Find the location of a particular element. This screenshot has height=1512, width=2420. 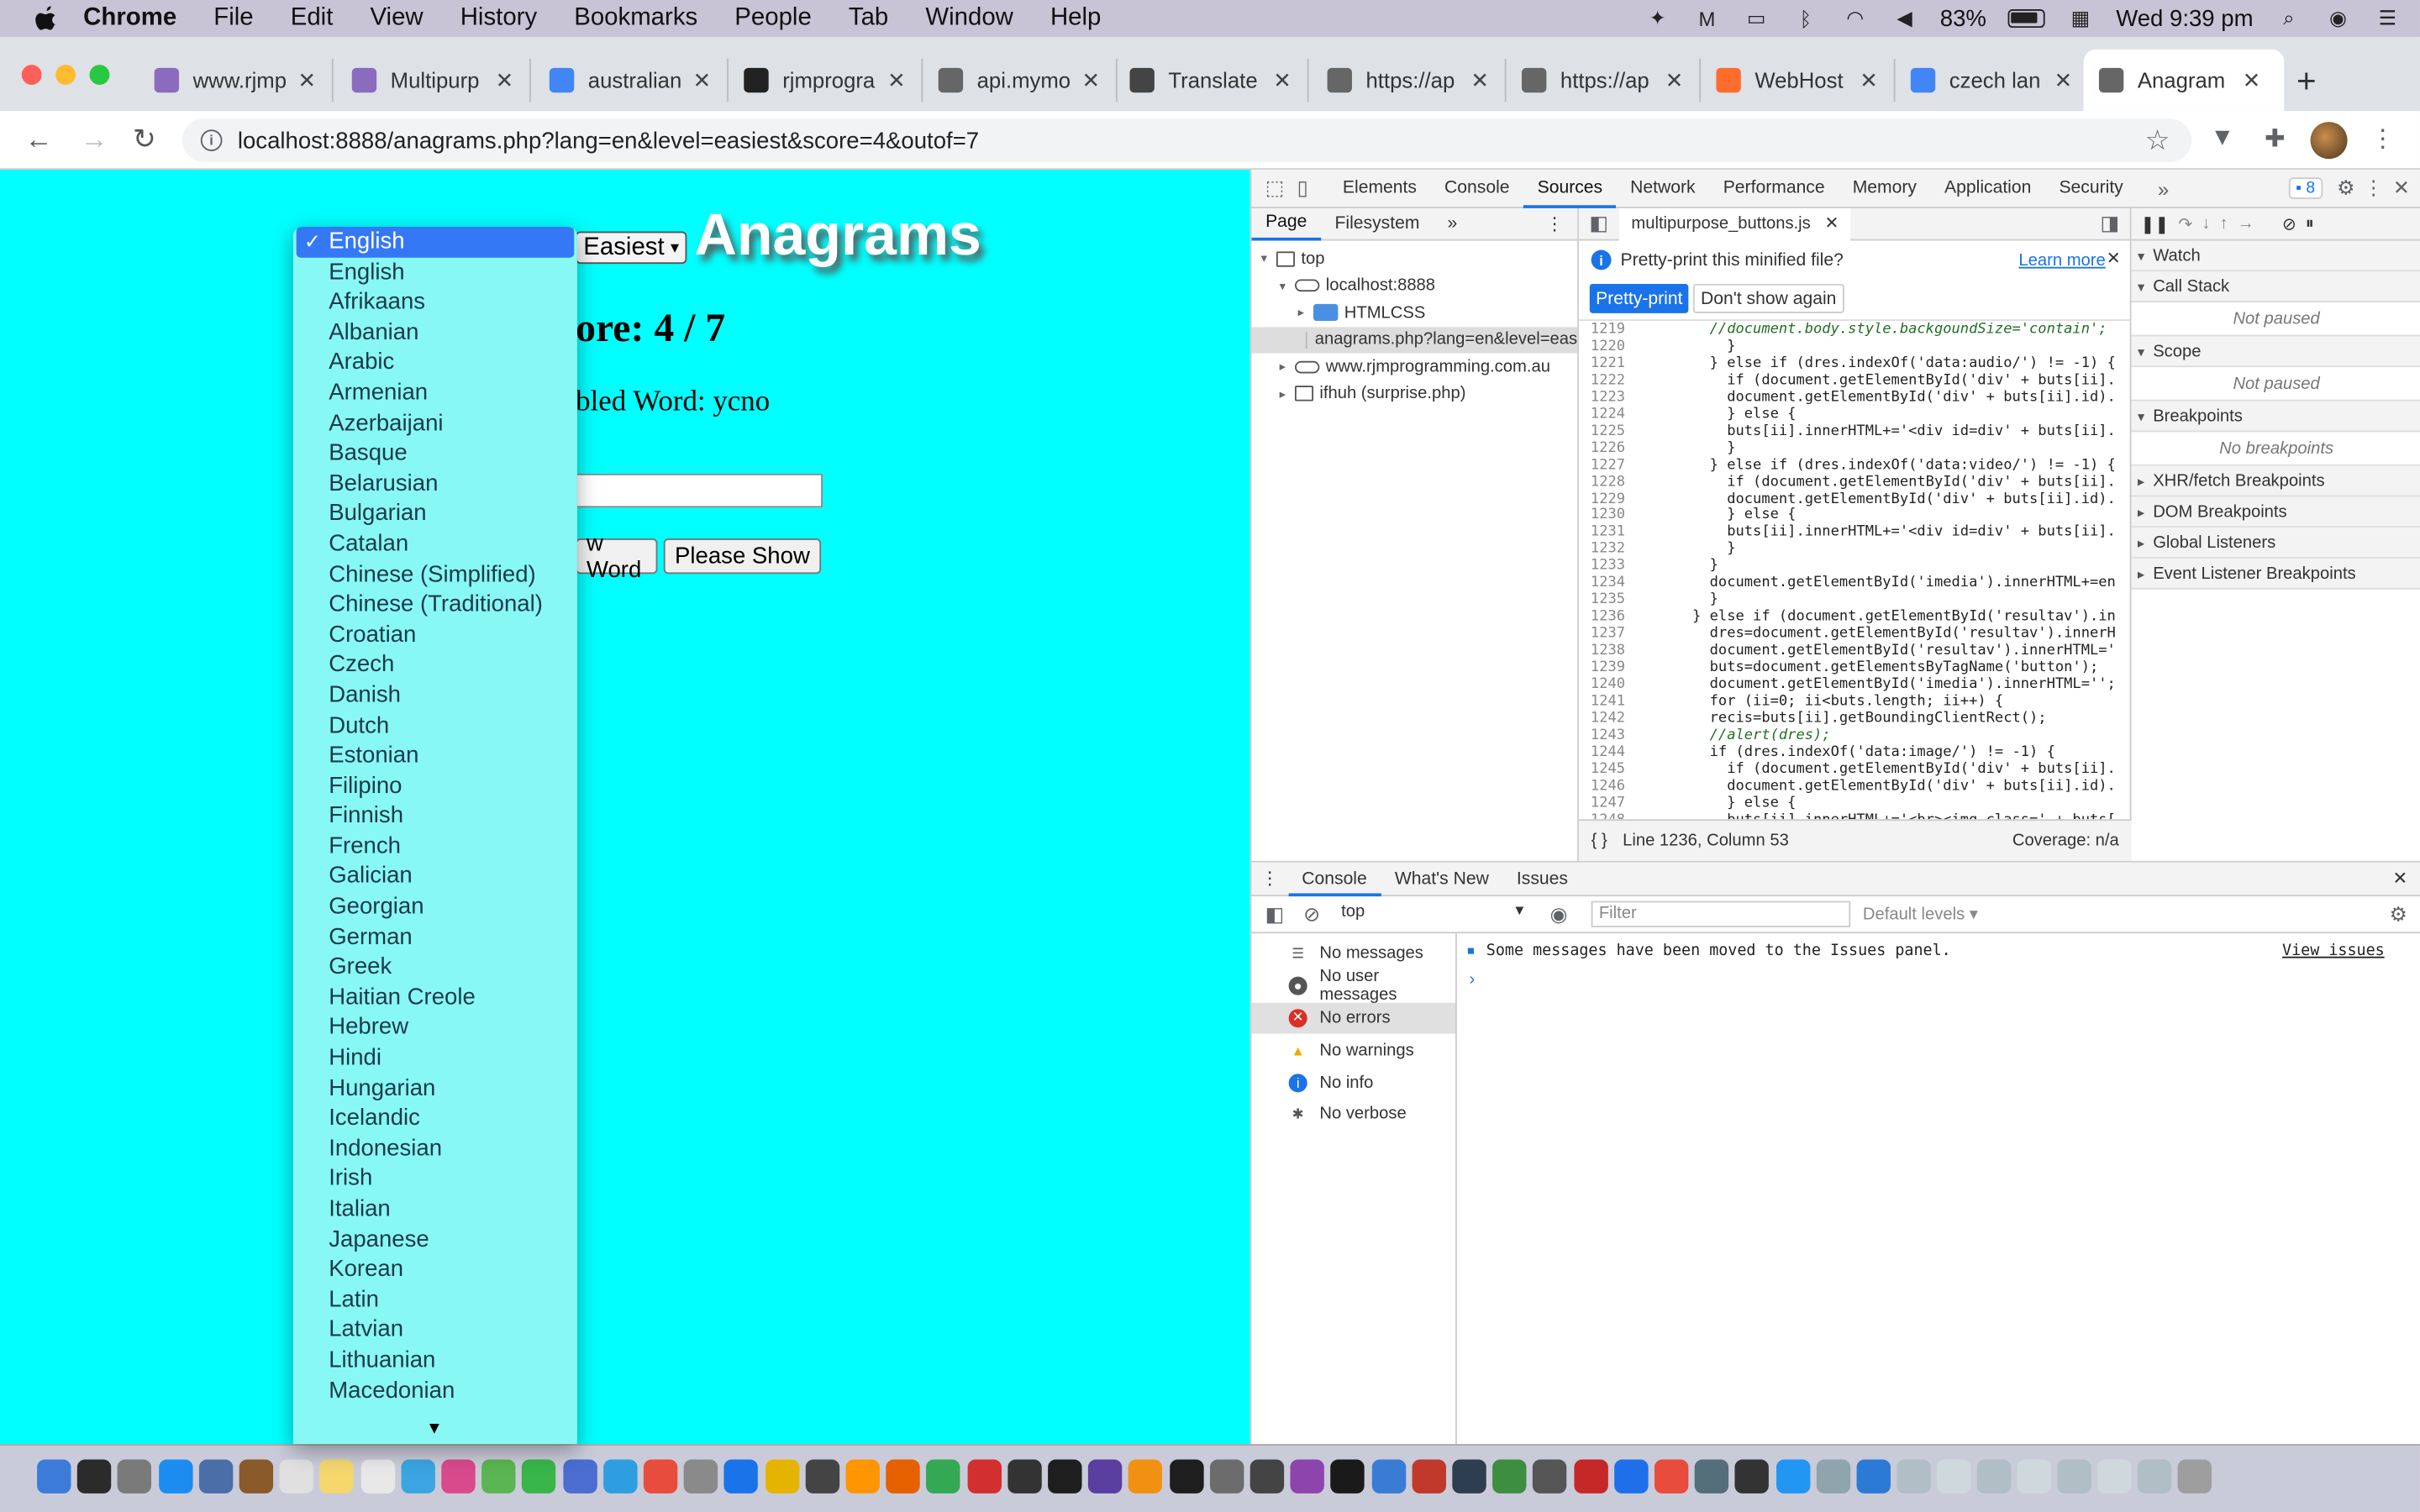

dropdown-option: Galician is located at coordinates (435, 877).